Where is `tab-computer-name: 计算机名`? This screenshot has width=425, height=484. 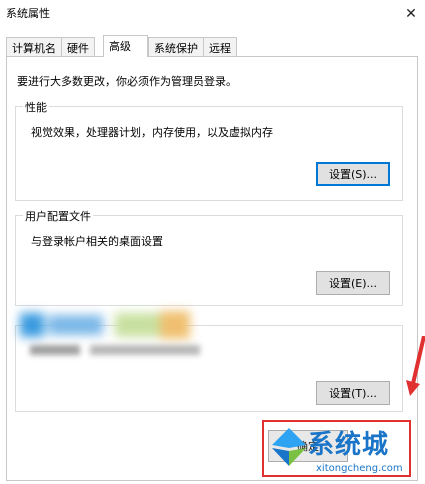 tab-computer-name: 计算机名 is located at coordinates (34, 46).